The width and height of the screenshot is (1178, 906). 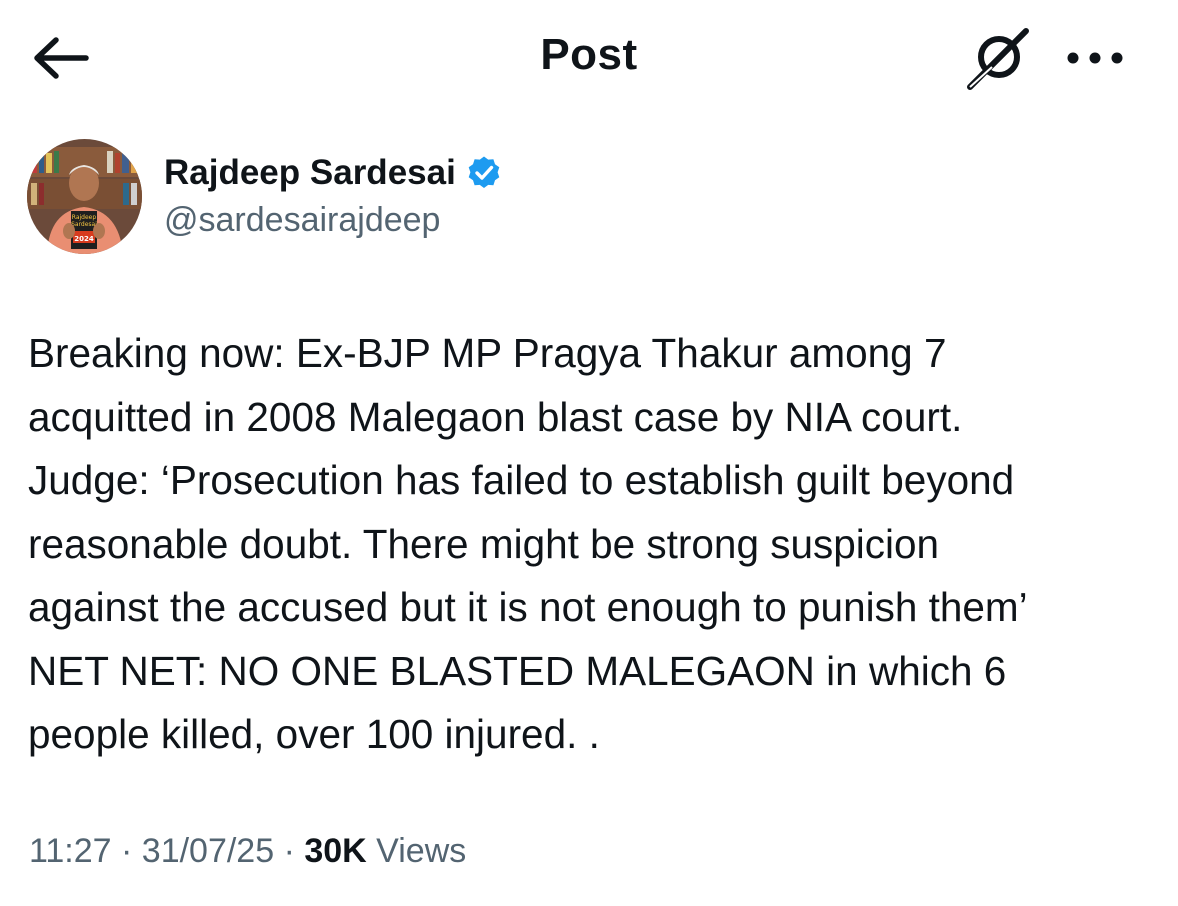 I want to click on post-text-line: people killed, over 100 injured. ., so click(x=314, y=734).